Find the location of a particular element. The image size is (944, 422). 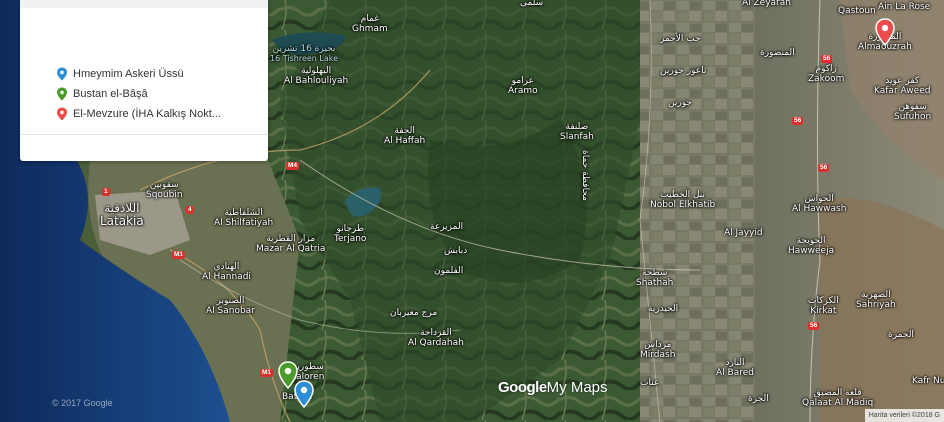

place-label: مرداش Mirdash is located at coordinates (658, 350).